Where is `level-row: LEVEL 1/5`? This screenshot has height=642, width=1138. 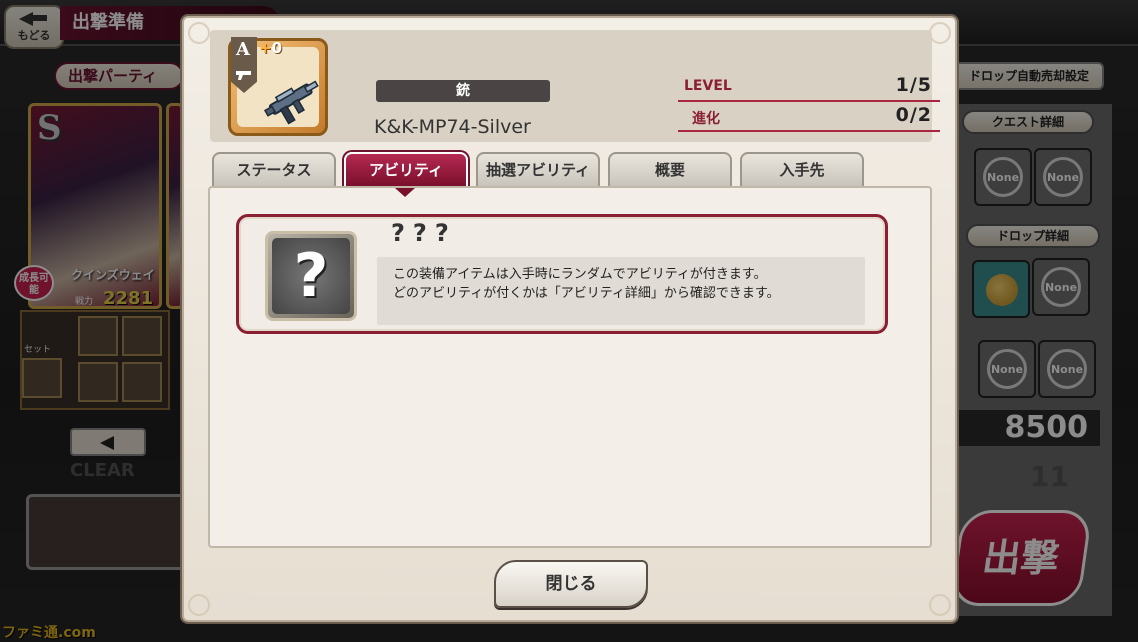 level-row: LEVEL 1/5 is located at coordinates (809, 88).